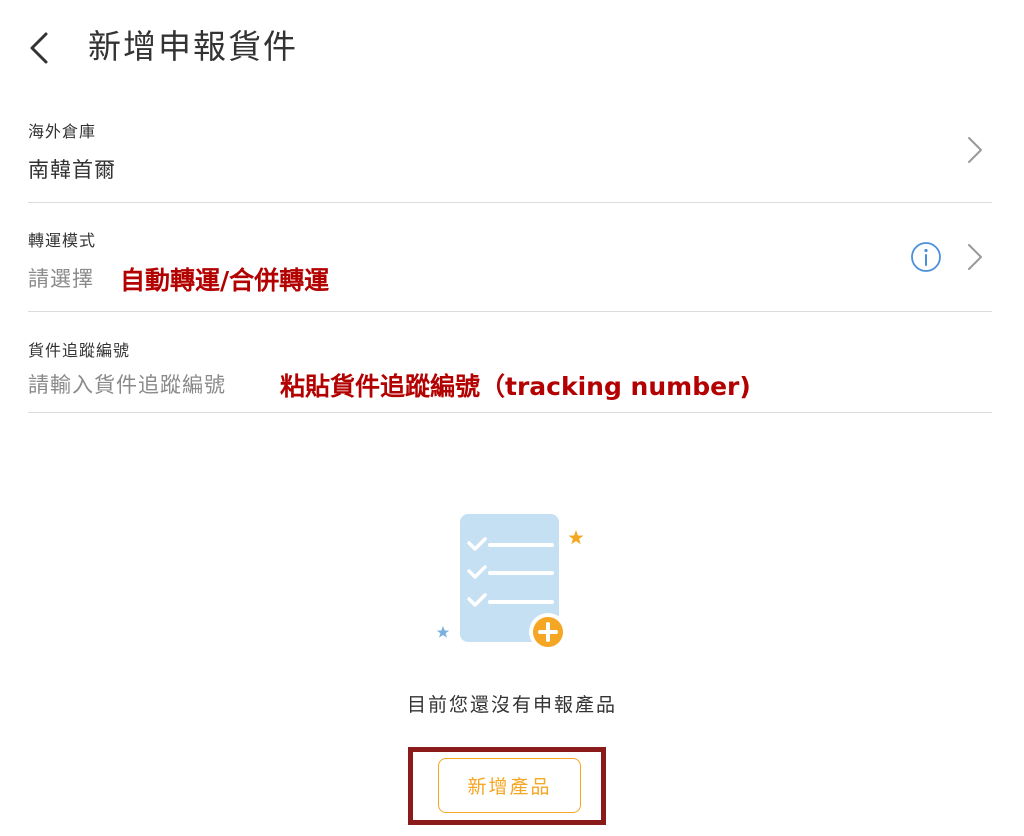  What do you see at coordinates (510, 582) in the screenshot?
I see `checklist-add-icon` at bounding box center [510, 582].